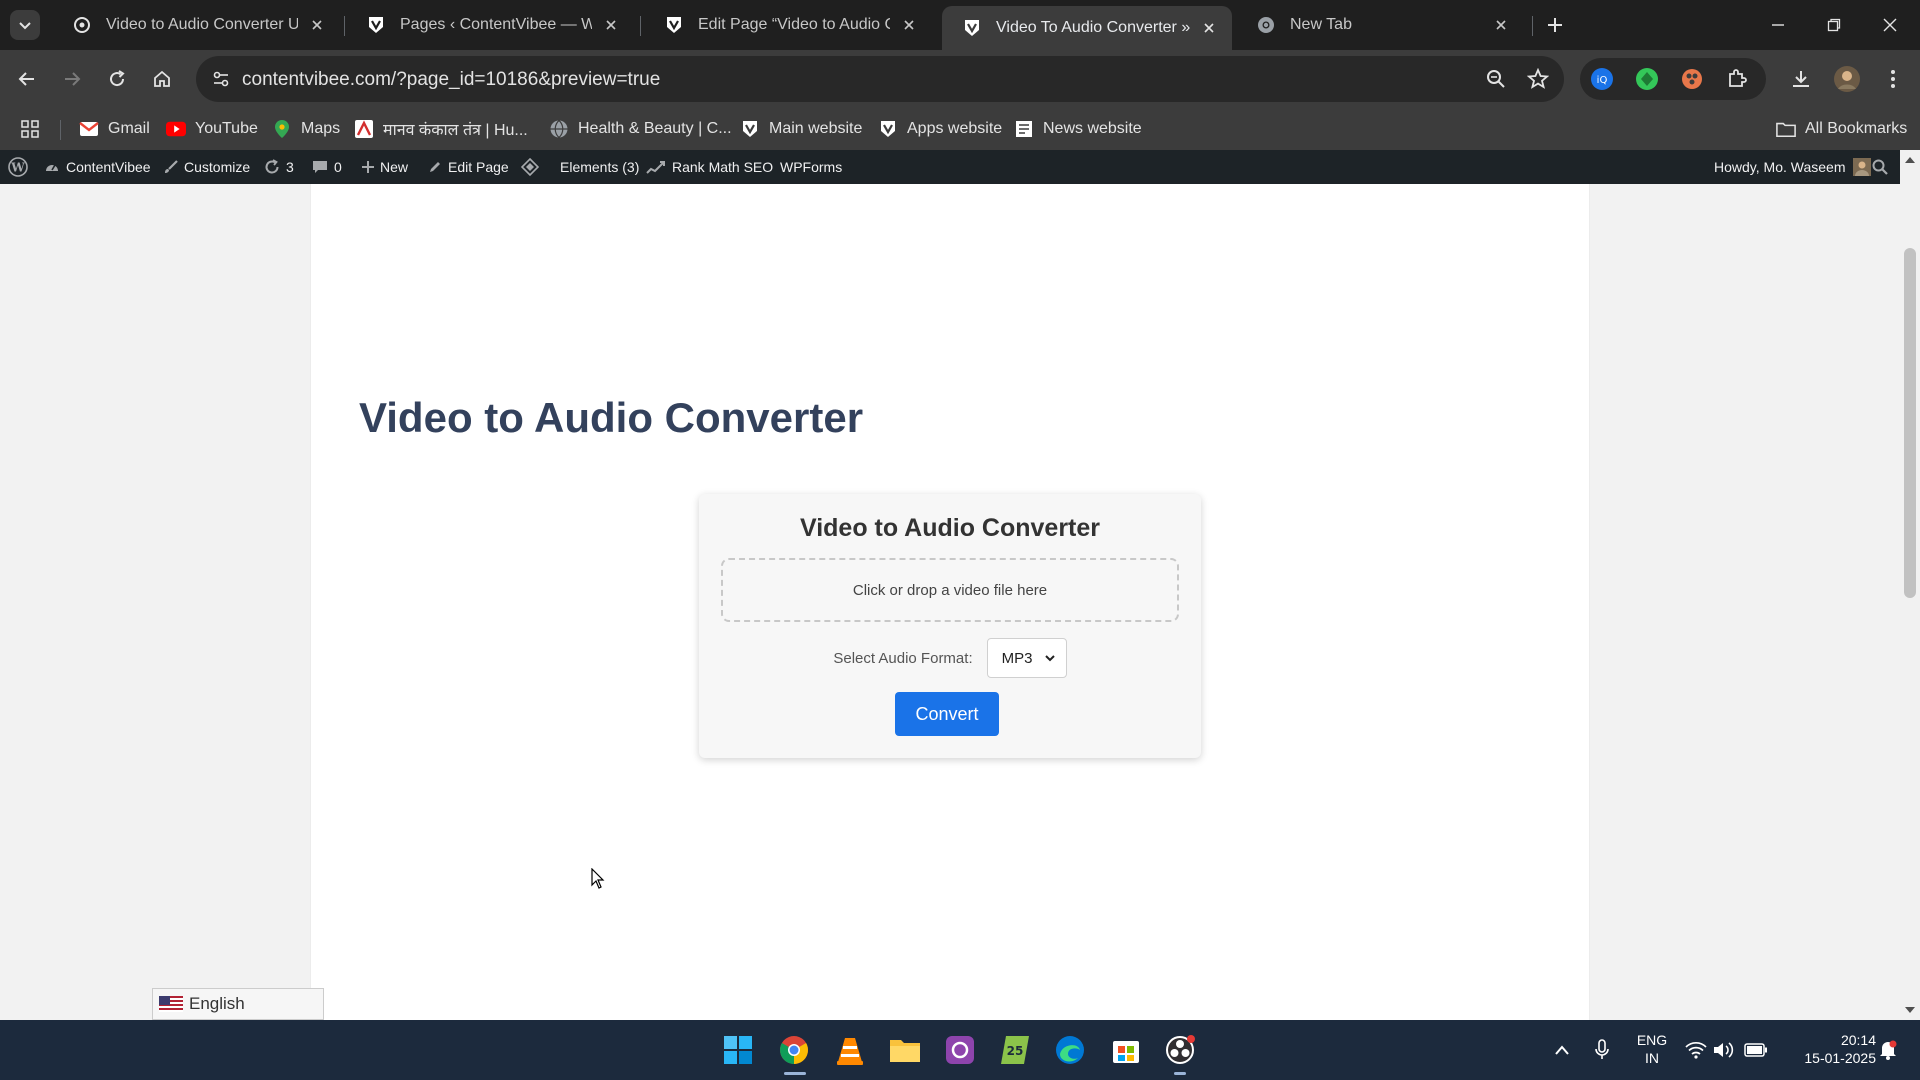 This screenshot has height=1080, width=1920. What do you see at coordinates (903, 658) in the screenshot?
I see `format-label: Select Audio Format:` at bounding box center [903, 658].